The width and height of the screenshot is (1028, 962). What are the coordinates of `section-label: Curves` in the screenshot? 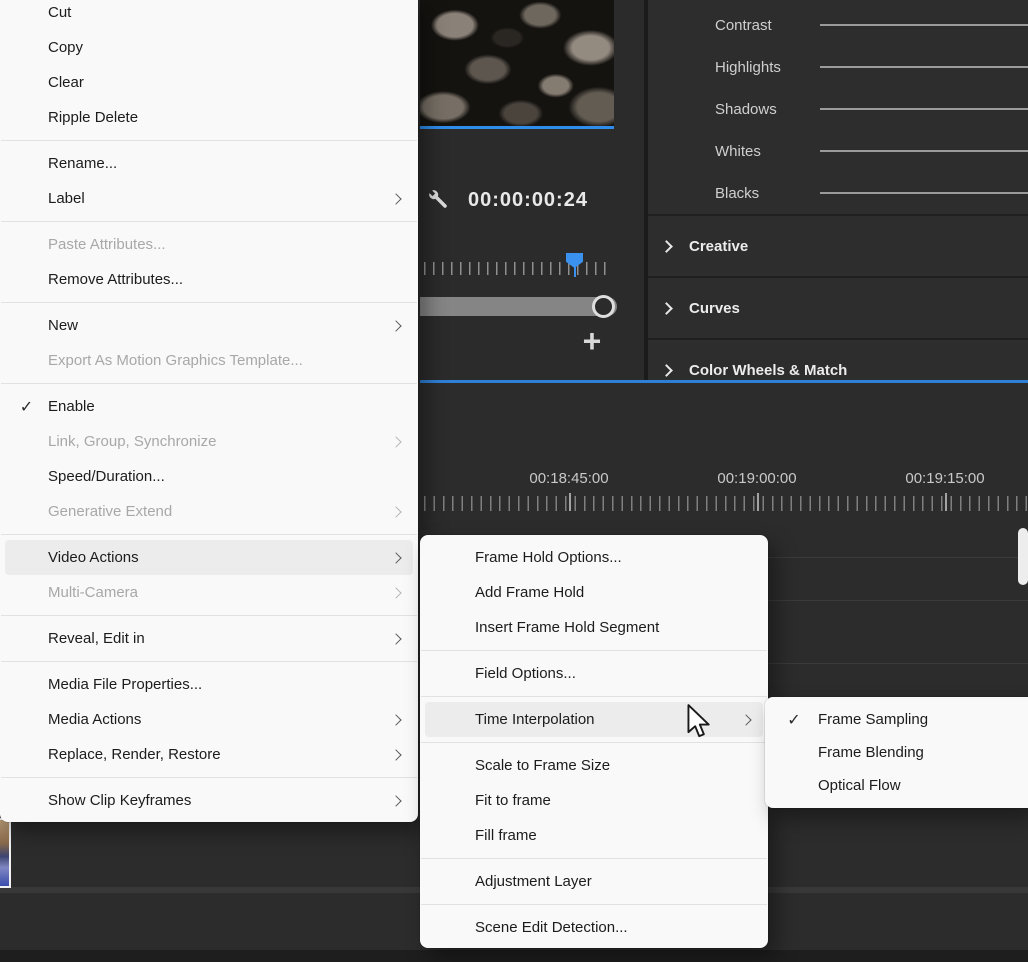 It's located at (714, 308).